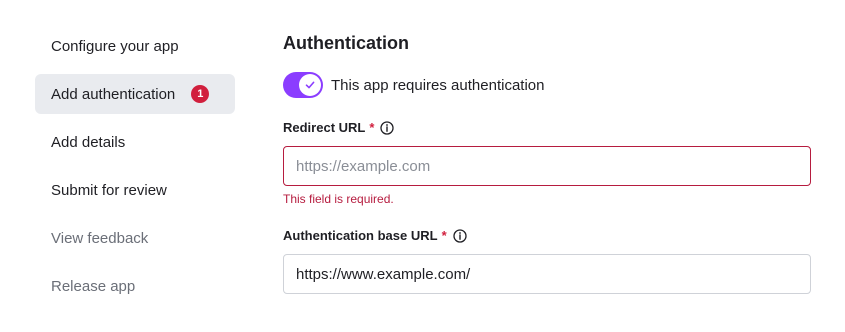  I want to click on page-title: Authentication, so click(346, 43).